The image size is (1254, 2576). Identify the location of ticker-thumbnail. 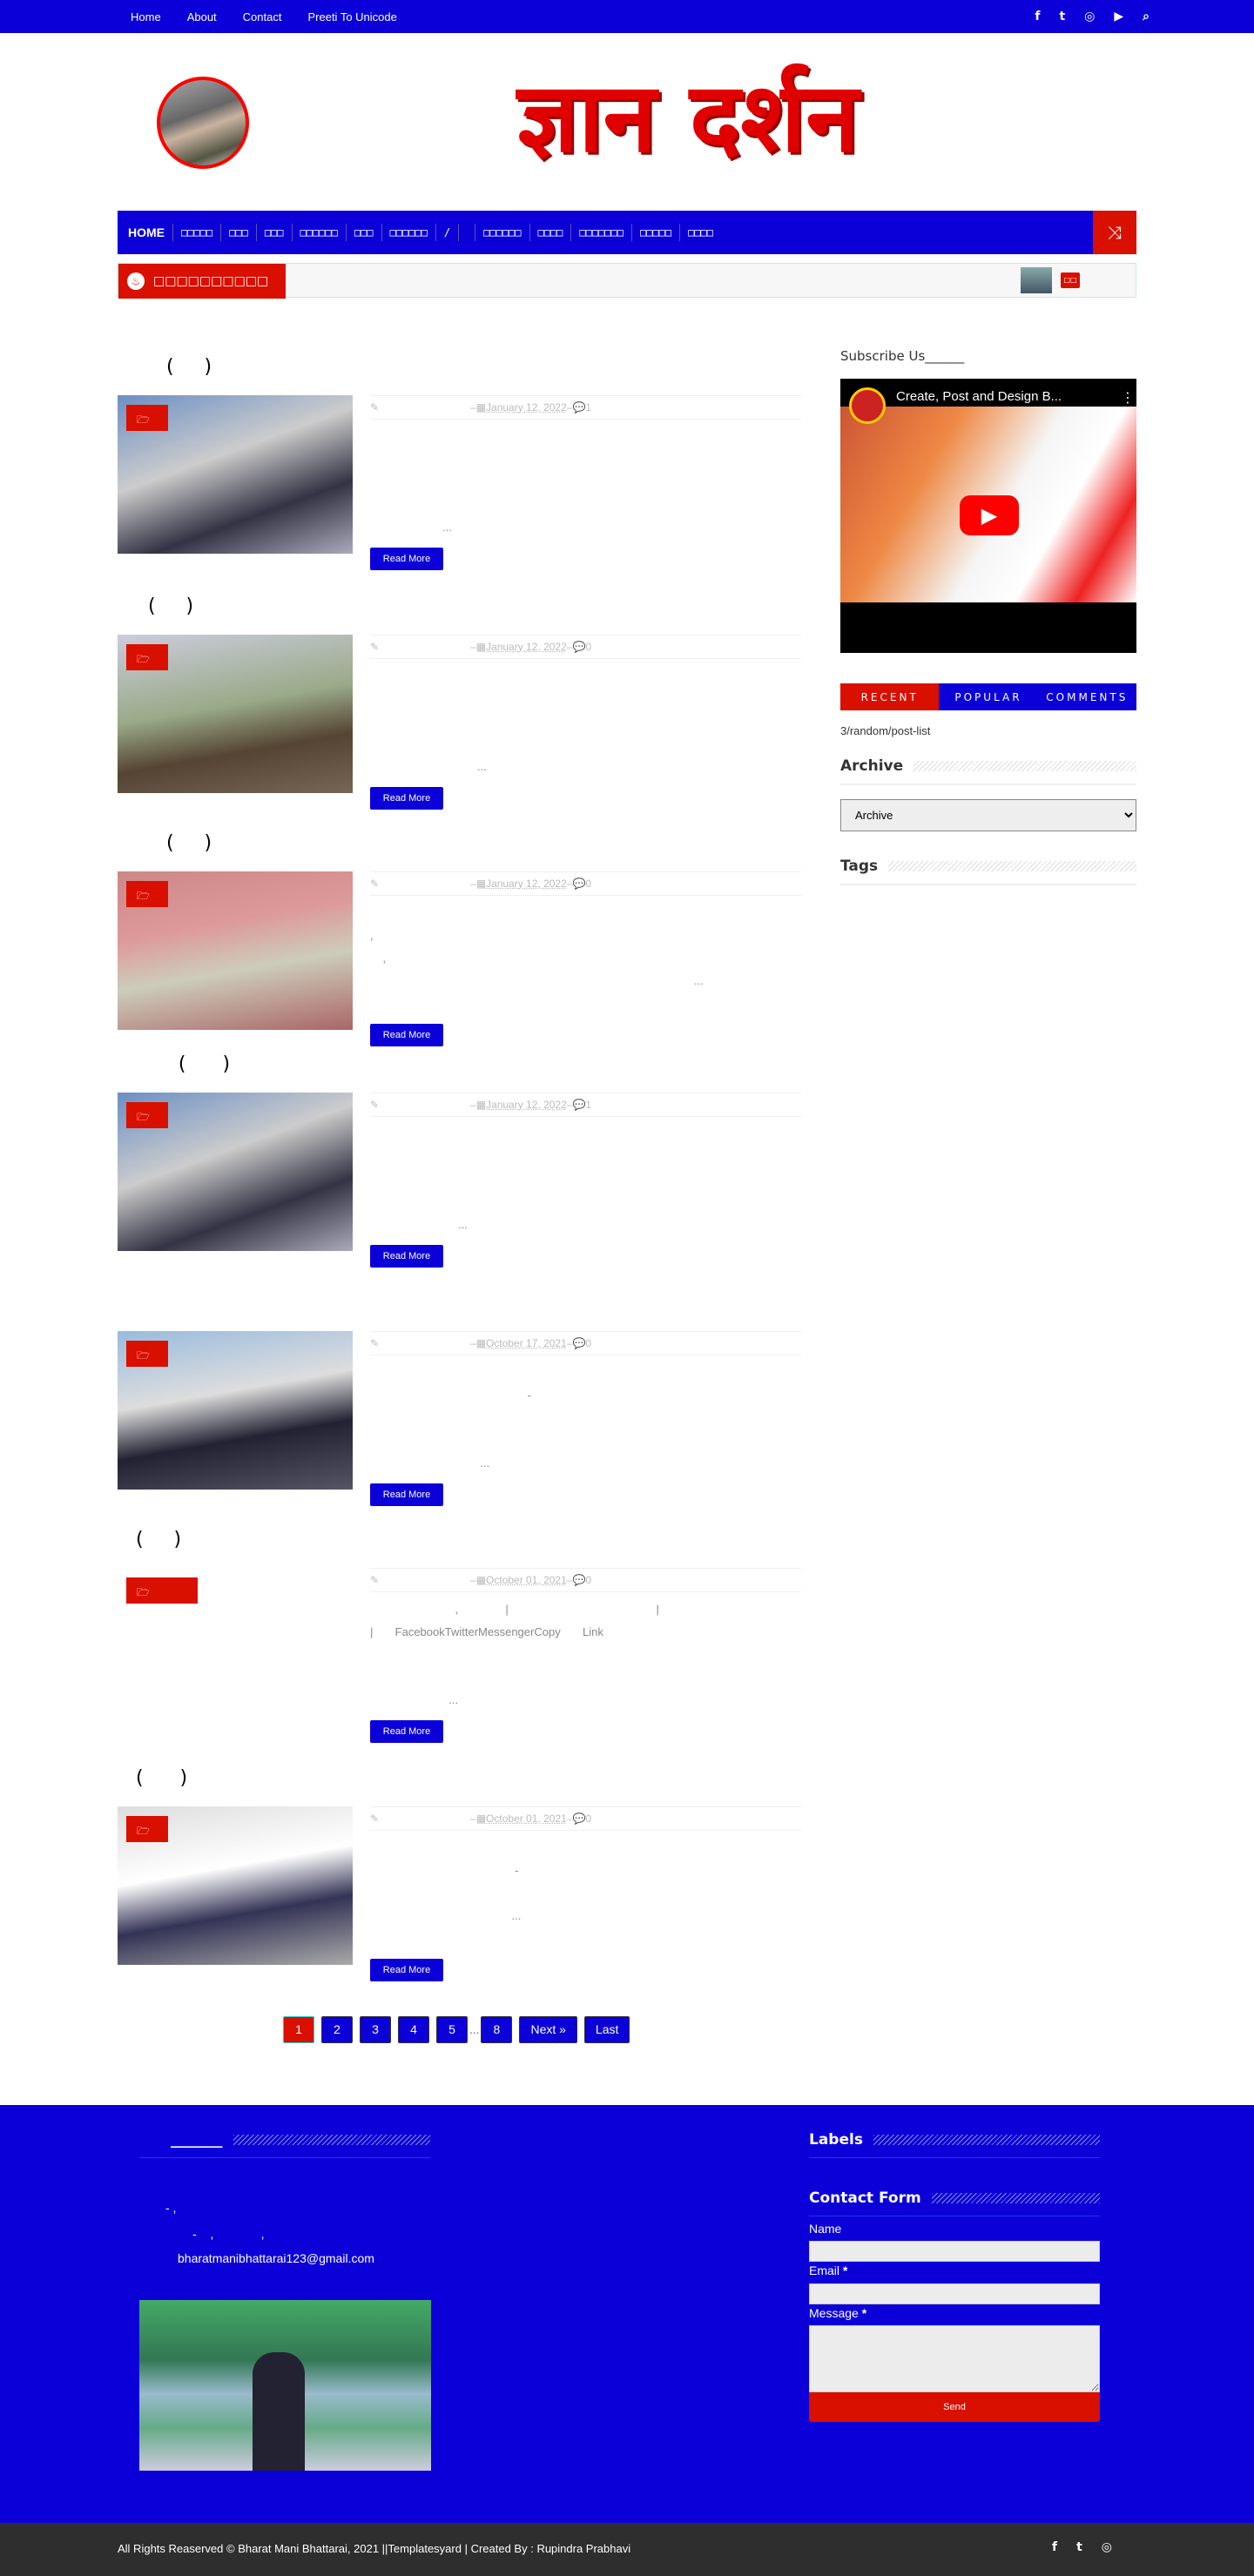
(1036, 280).